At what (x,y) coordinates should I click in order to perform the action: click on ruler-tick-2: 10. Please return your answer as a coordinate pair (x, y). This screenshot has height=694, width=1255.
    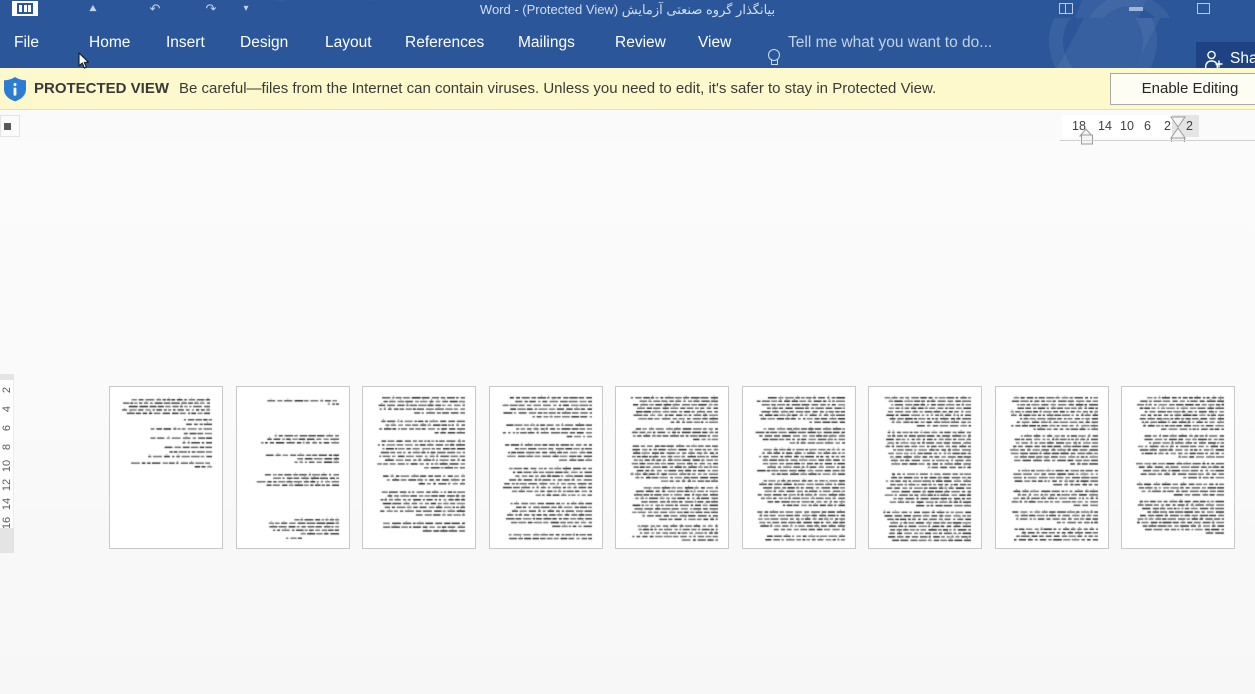
    Looking at the image, I should click on (1127, 126).